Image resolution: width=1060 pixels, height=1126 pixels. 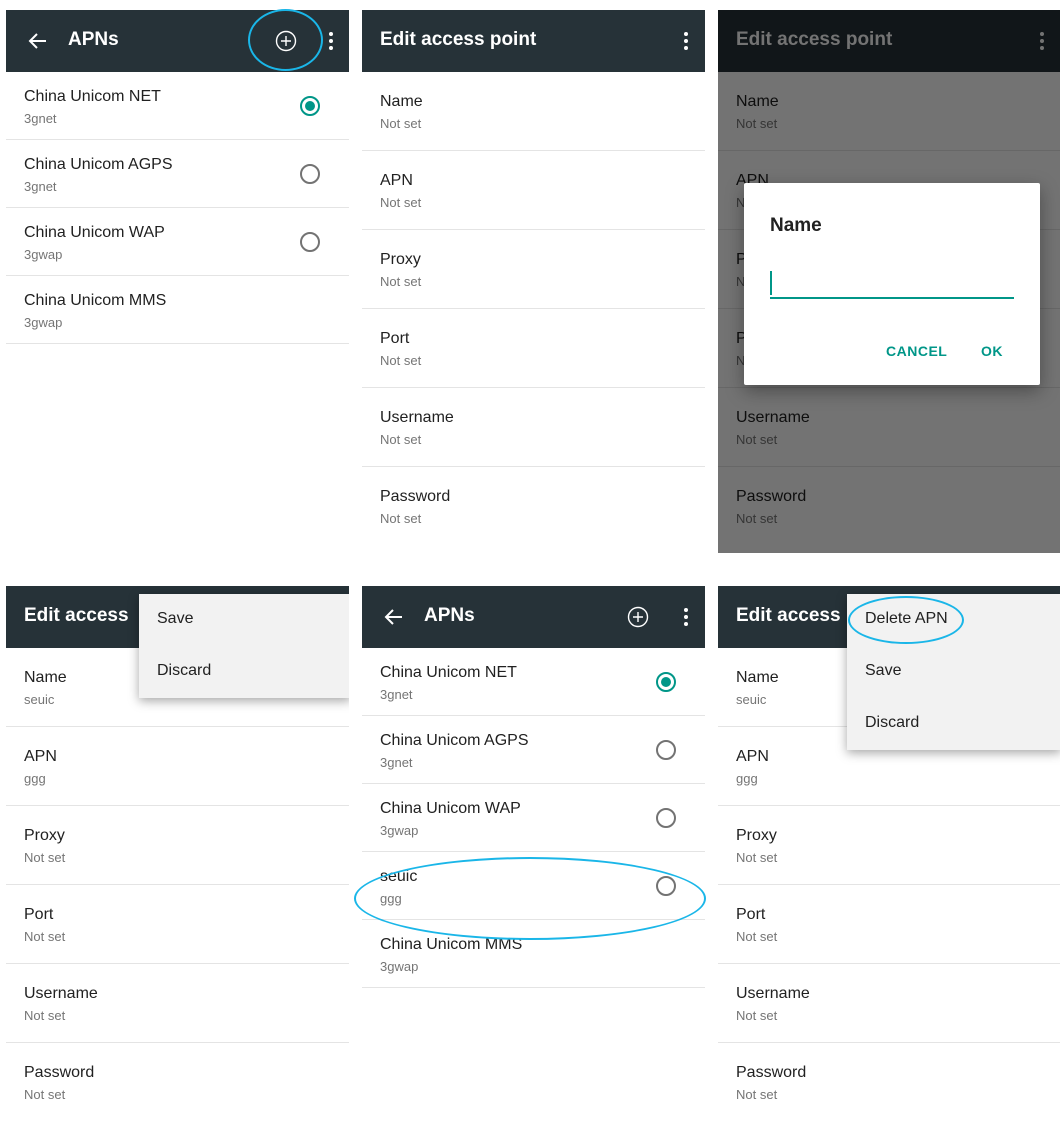 What do you see at coordinates (916, 351) in the screenshot?
I see `cancel-button: CANCEL` at bounding box center [916, 351].